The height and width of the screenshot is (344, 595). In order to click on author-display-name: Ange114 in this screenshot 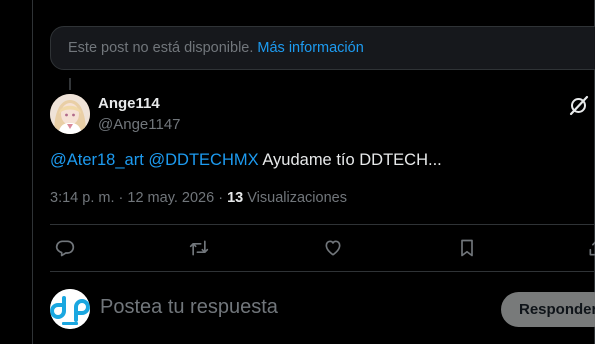, I will do `click(129, 103)`.